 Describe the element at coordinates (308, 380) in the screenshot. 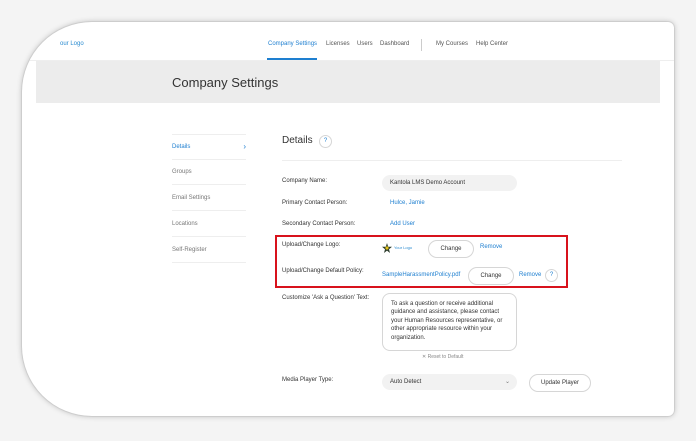

I see `media-player-label: Media Player Type:` at that location.